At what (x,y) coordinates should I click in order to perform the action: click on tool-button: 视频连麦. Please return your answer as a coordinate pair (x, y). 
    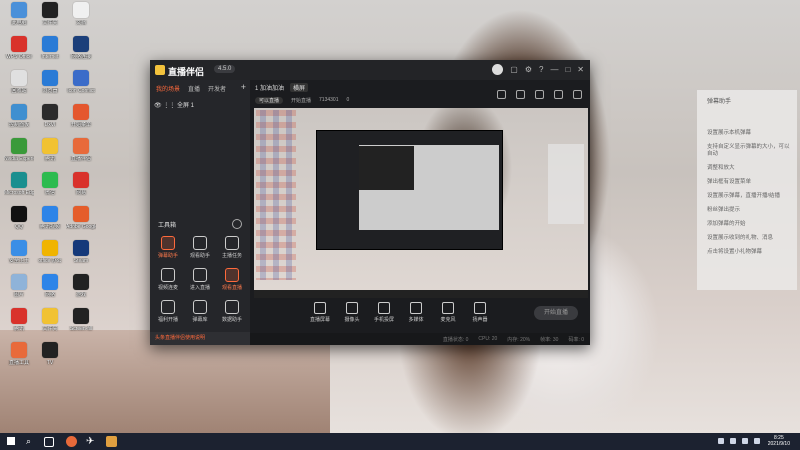
    Looking at the image, I should click on (168, 279).